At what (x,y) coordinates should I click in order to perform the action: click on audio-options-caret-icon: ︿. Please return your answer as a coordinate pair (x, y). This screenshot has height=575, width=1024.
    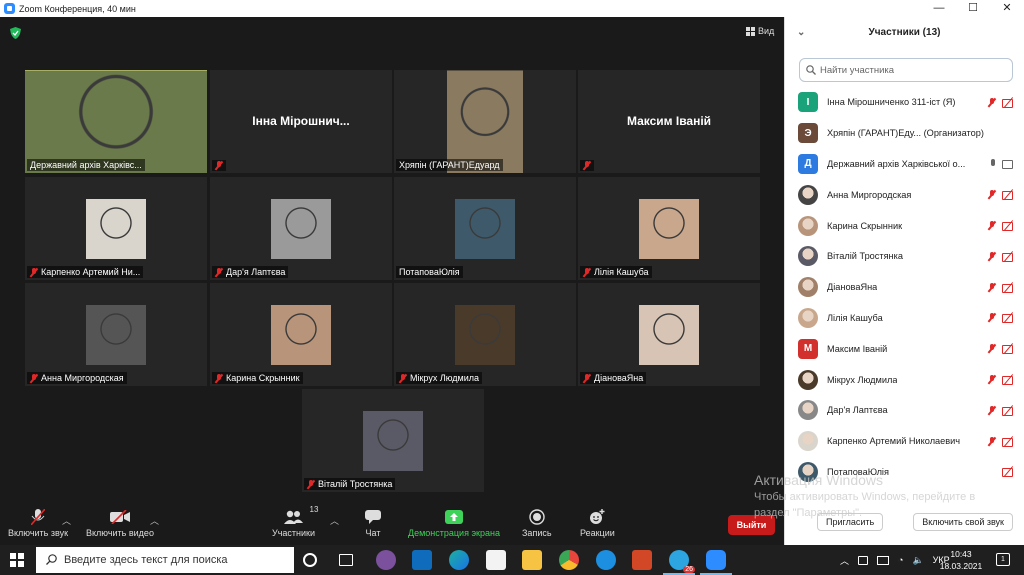
    Looking at the image, I should click on (66, 520).